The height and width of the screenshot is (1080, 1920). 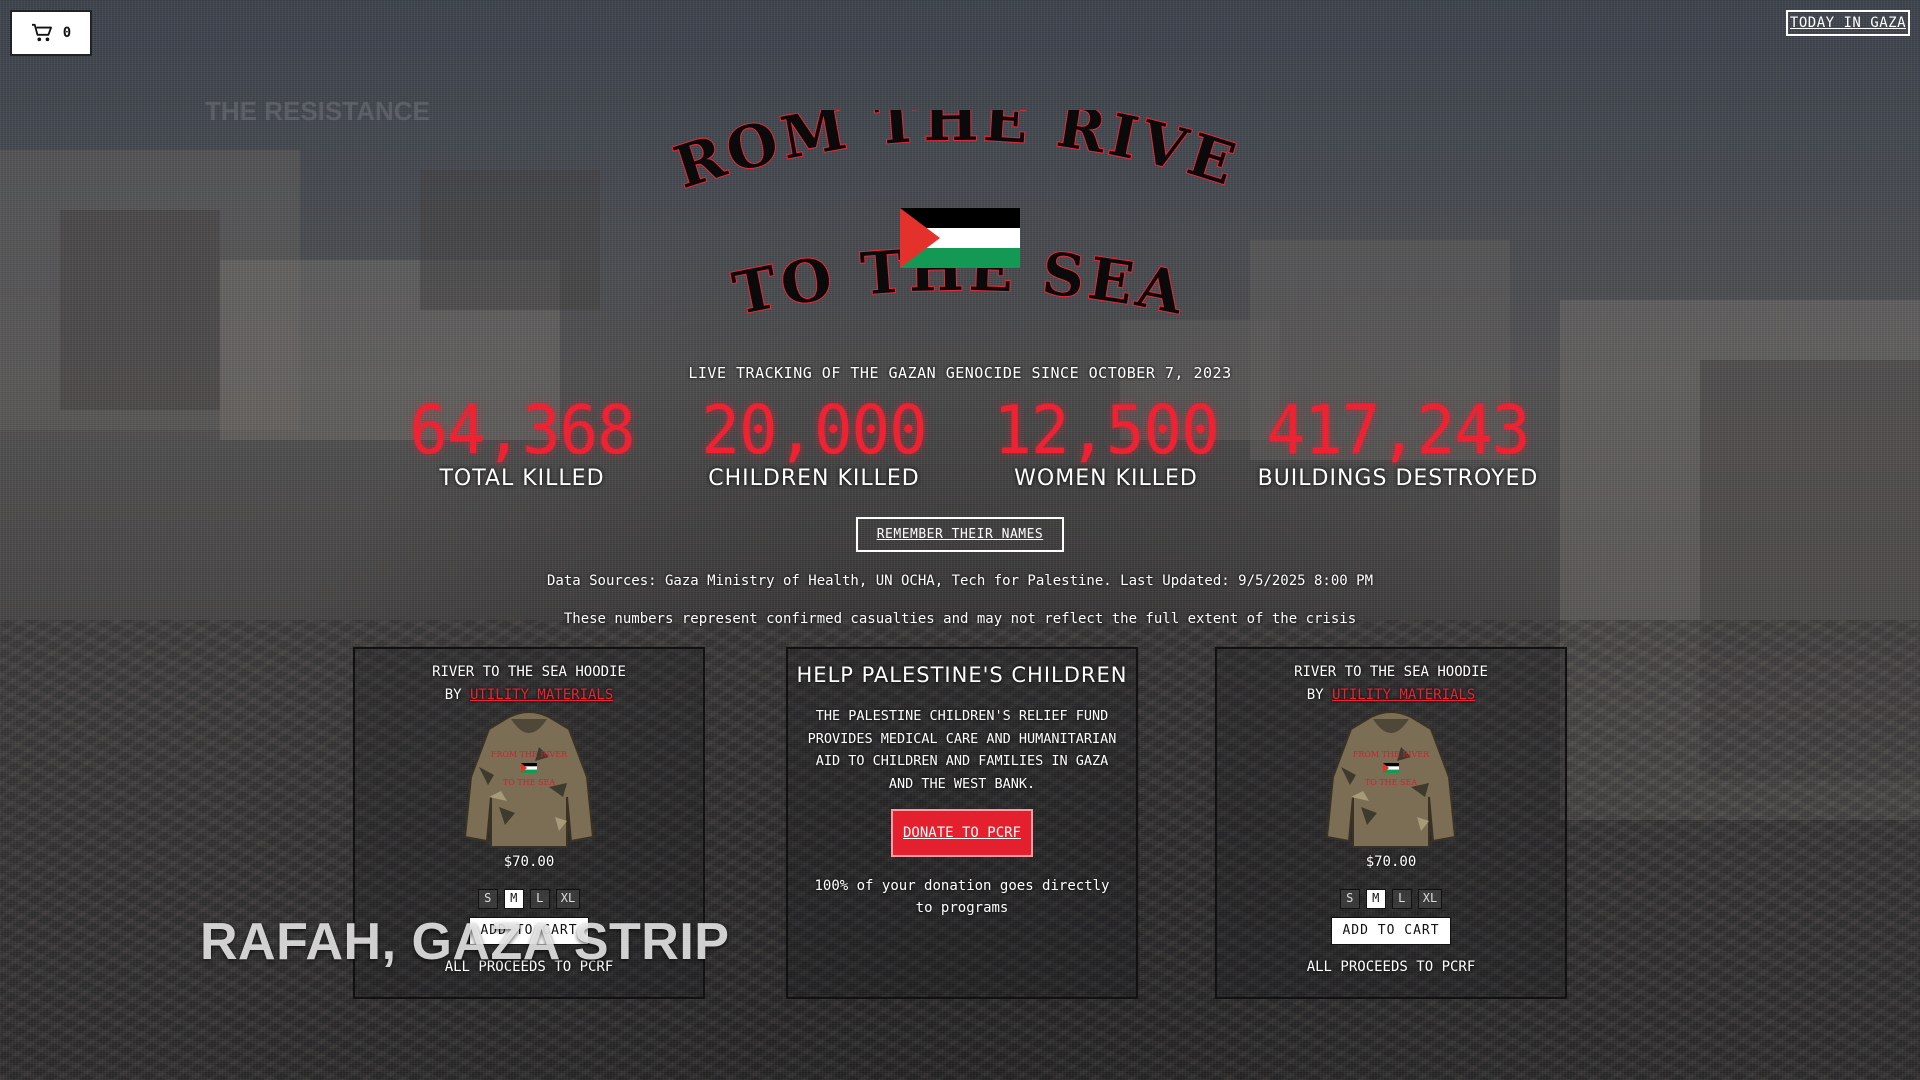 I want to click on proceeds-note: ALL PROCEEDS TO PCRF, so click(x=1391, y=967).